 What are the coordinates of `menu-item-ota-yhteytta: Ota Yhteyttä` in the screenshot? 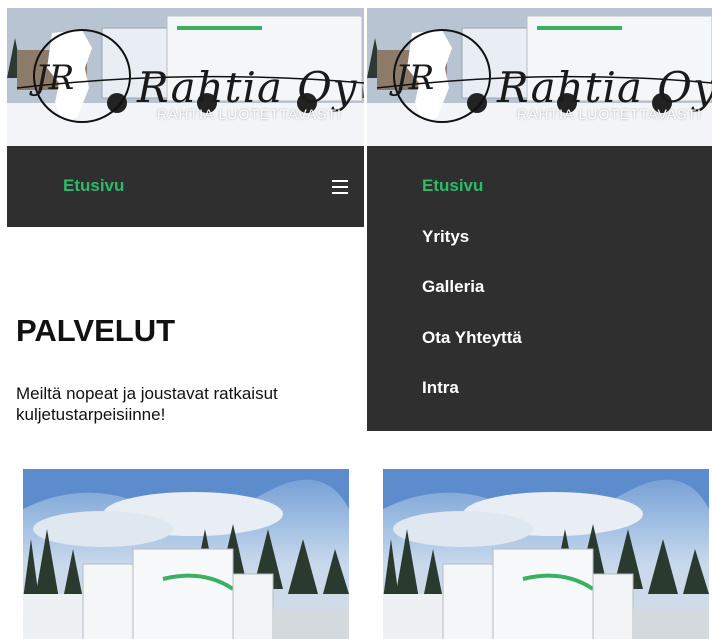 It's located at (472, 338).